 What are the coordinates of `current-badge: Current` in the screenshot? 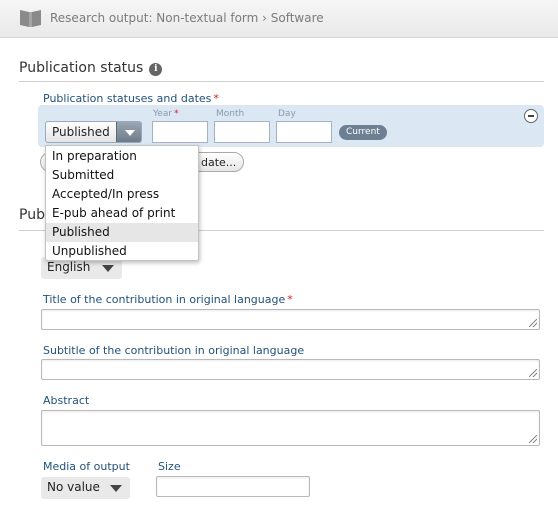 It's located at (363, 132).